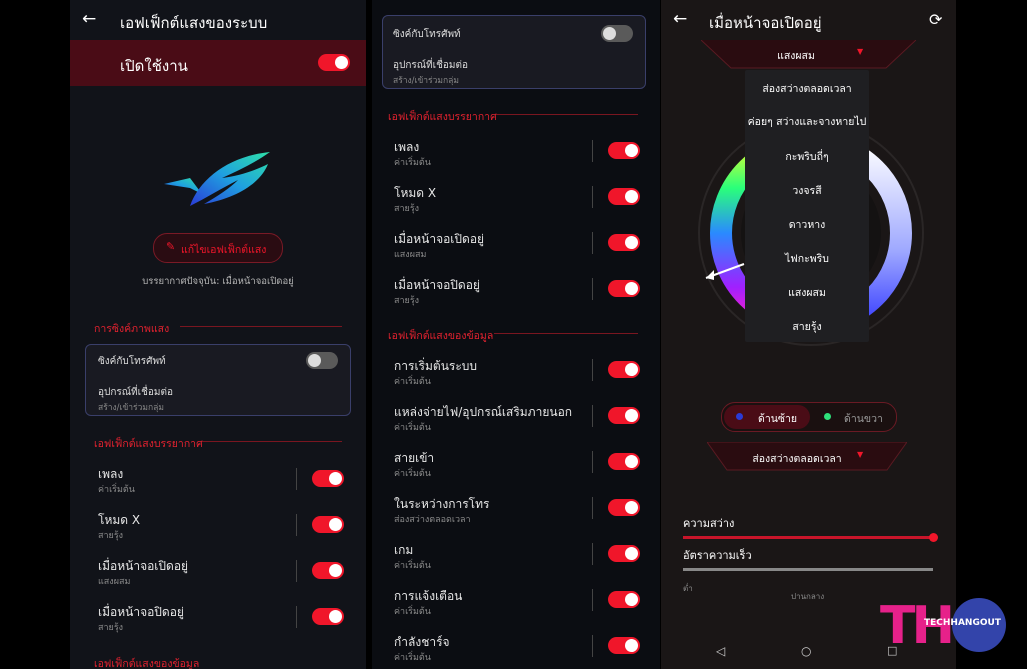 This screenshot has width=1027, height=669. What do you see at coordinates (807, 292) in the screenshot?
I see `option-mixed-light: แสงผสม` at bounding box center [807, 292].